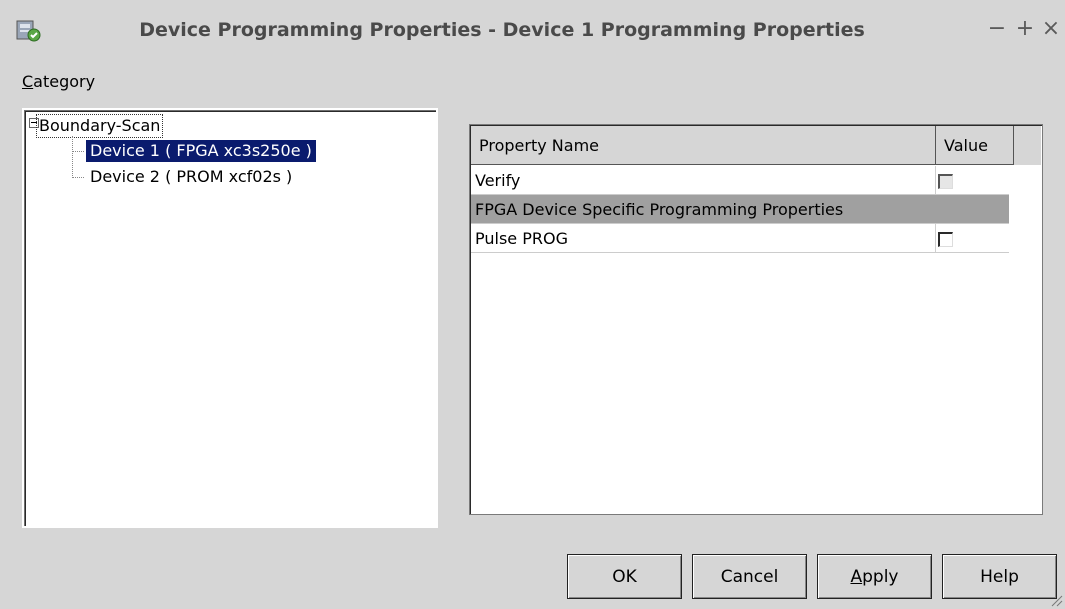  What do you see at coordinates (59, 81) in the screenshot?
I see `category-label: Category` at bounding box center [59, 81].